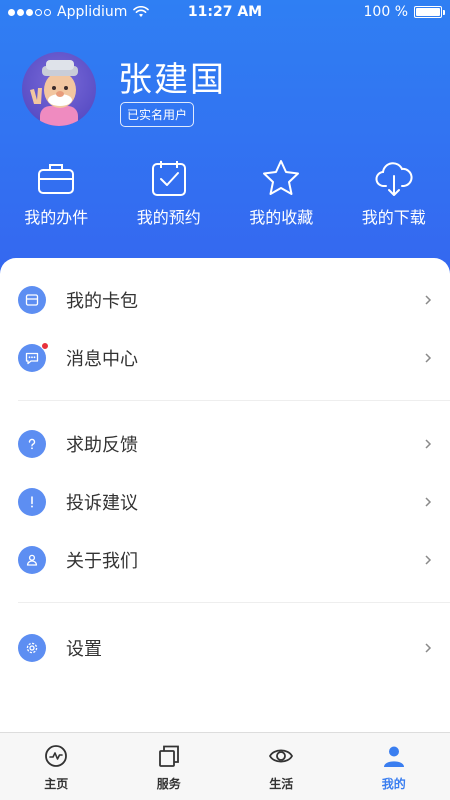 Image resolution: width=450 pixels, height=800 pixels. What do you see at coordinates (32, 560) in the screenshot?
I see `person-icon` at bounding box center [32, 560].